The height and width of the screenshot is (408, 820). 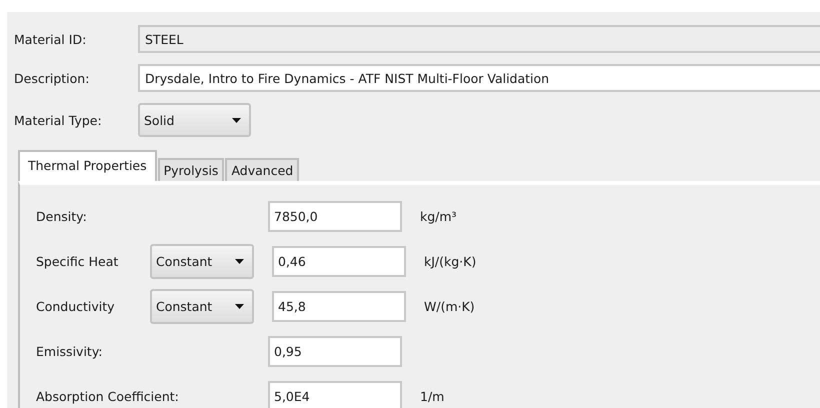 I want to click on tab: Advanced, so click(x=262, y=169).